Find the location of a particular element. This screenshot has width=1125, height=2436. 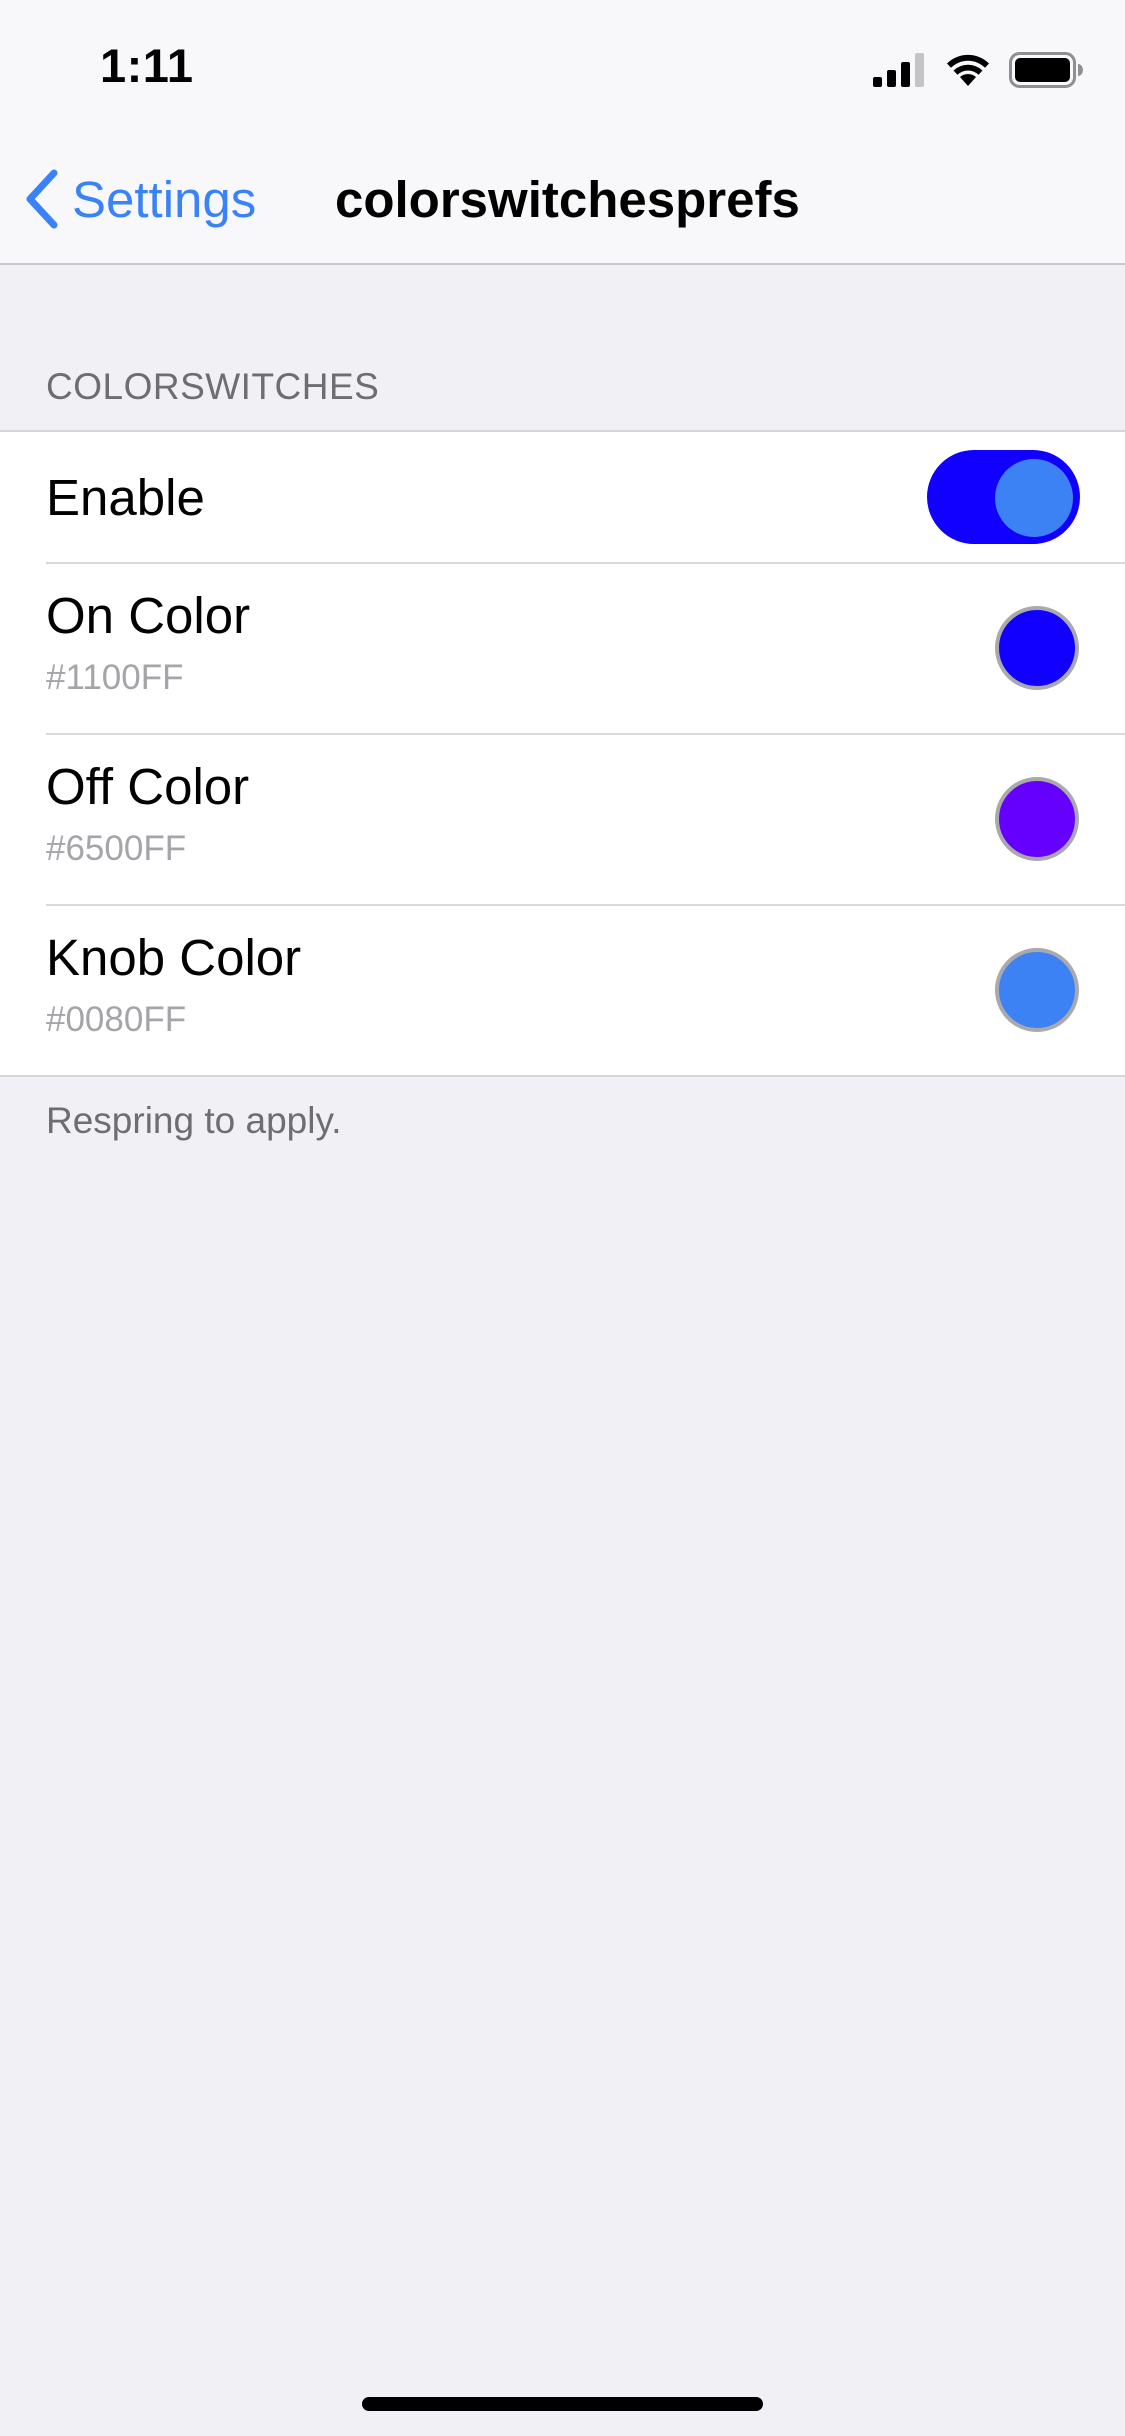

navigation-bar: Settings colorswitchesprefs is located at coordinates (562, 198).